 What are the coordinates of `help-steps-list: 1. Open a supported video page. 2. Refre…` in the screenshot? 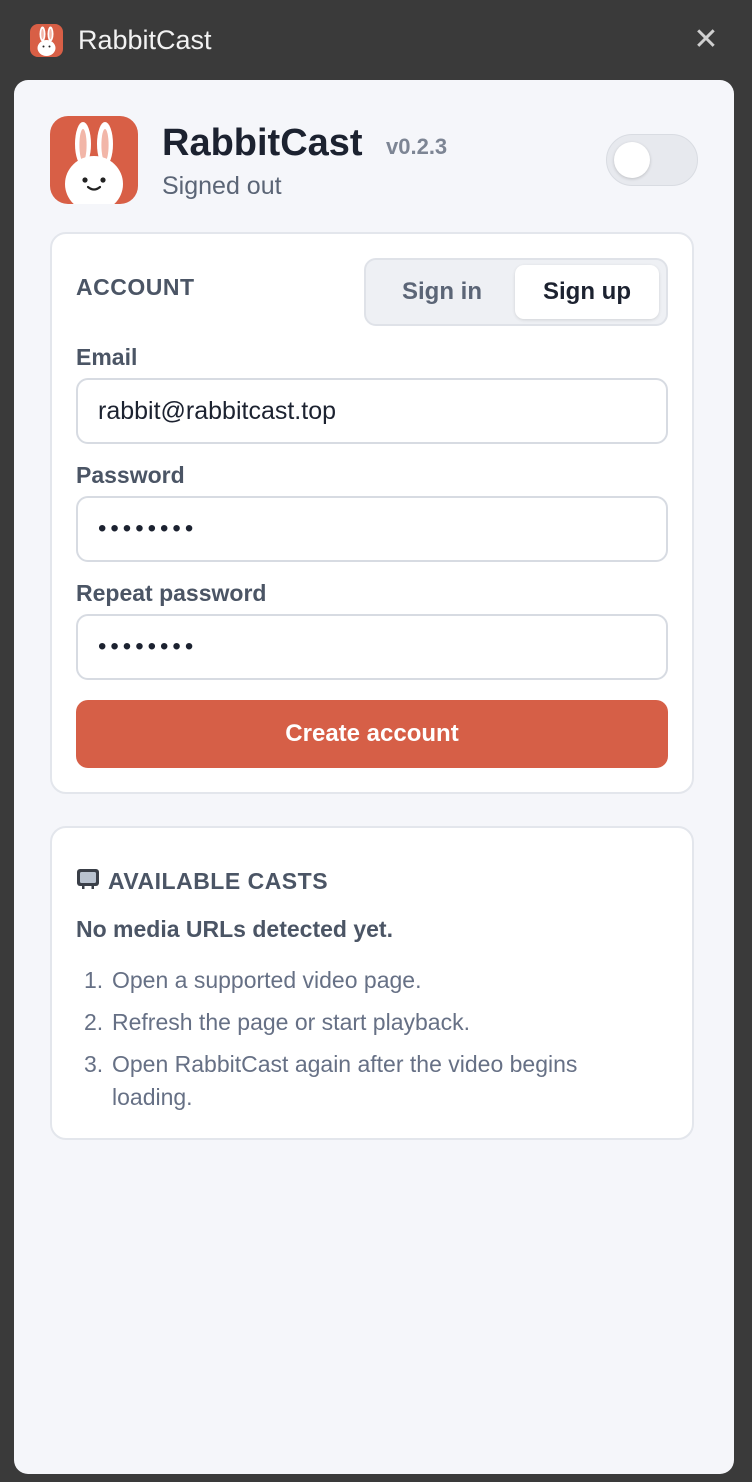 It's located at (366, 1043).